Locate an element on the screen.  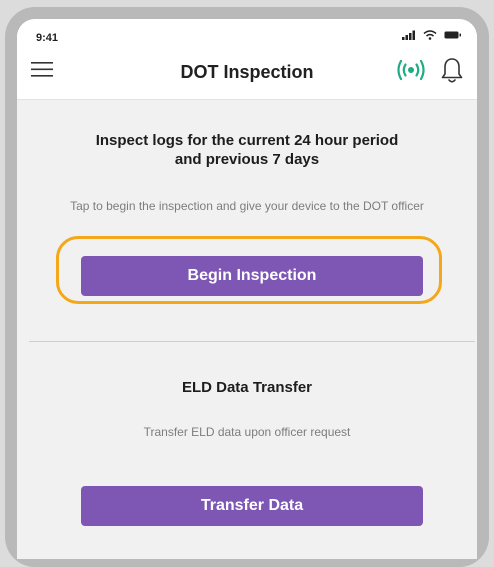
inspection-heading-line2: and previous 7 days is located at coordinates (247, 159).